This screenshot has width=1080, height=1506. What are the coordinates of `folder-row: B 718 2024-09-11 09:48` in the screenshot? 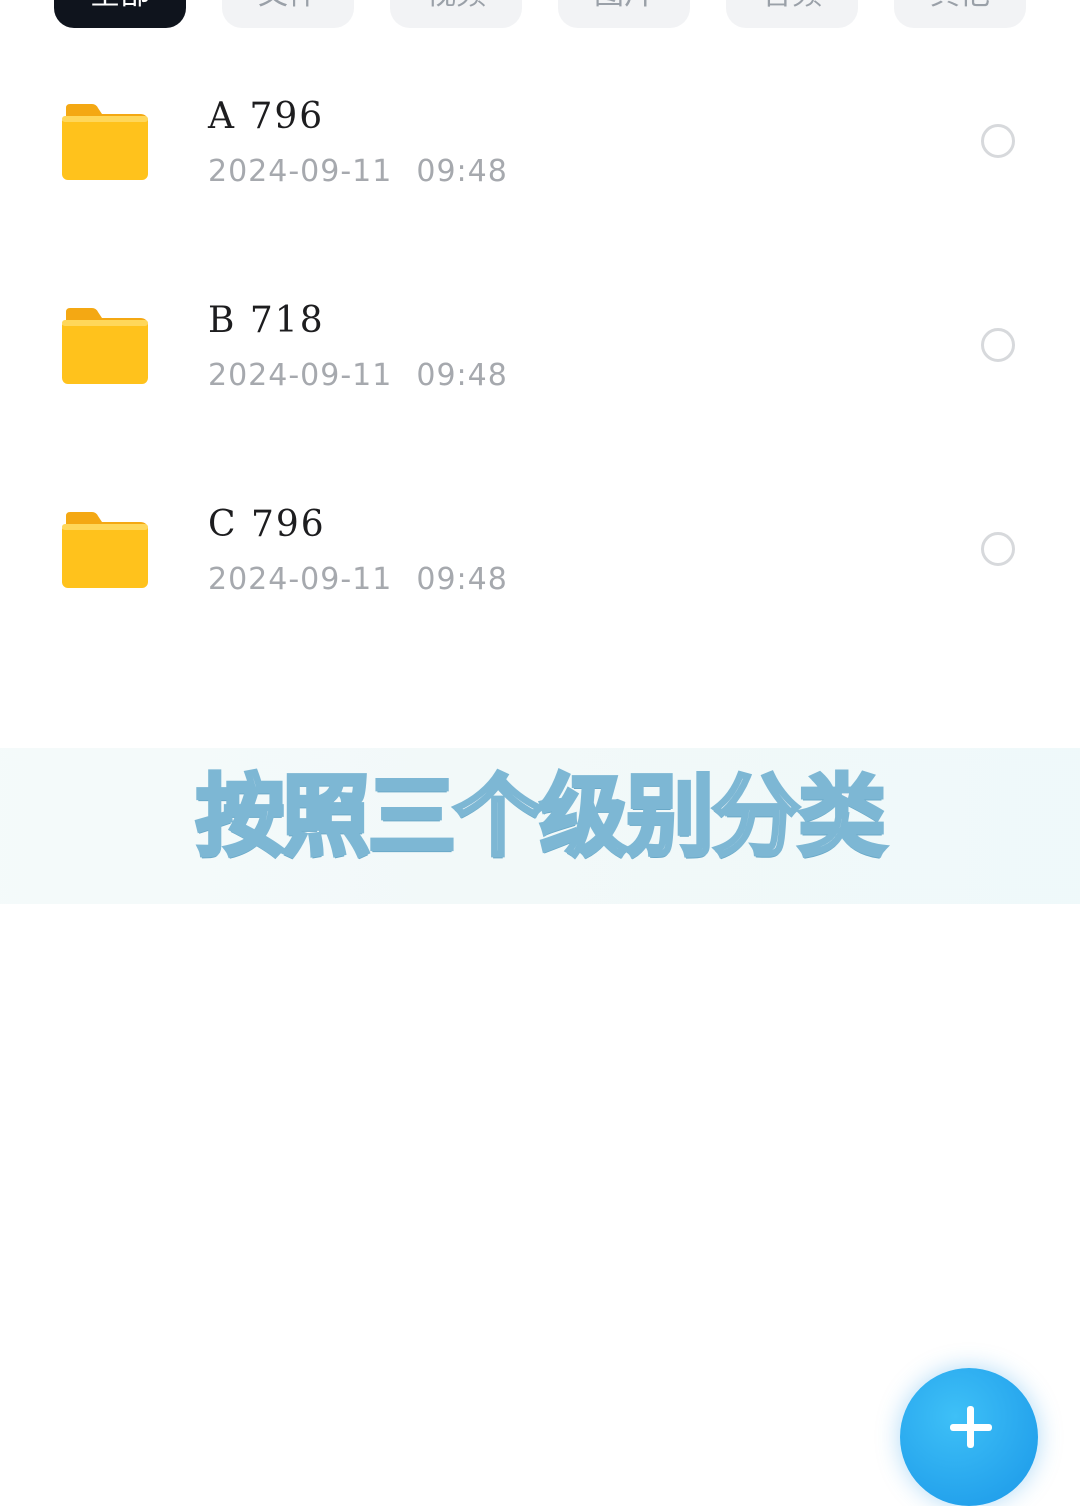 It's located at (540, 346).